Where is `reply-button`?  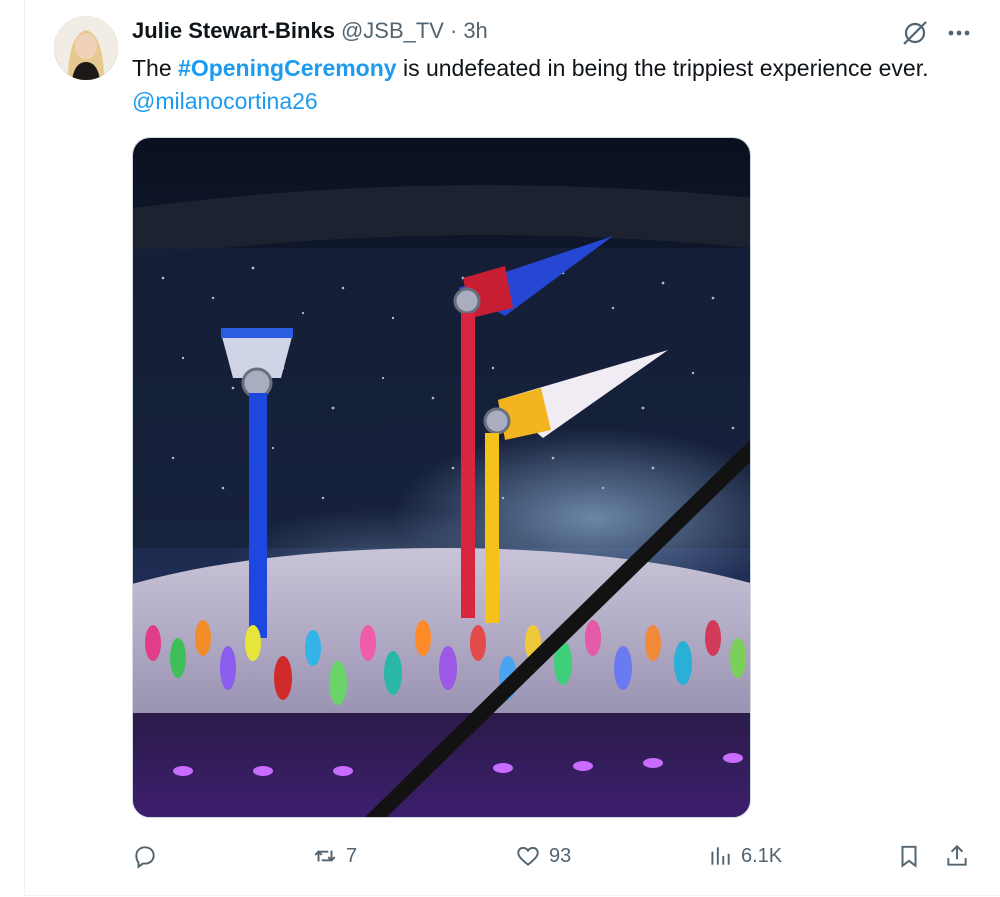 reply-button is located at coordinates (149, 856).